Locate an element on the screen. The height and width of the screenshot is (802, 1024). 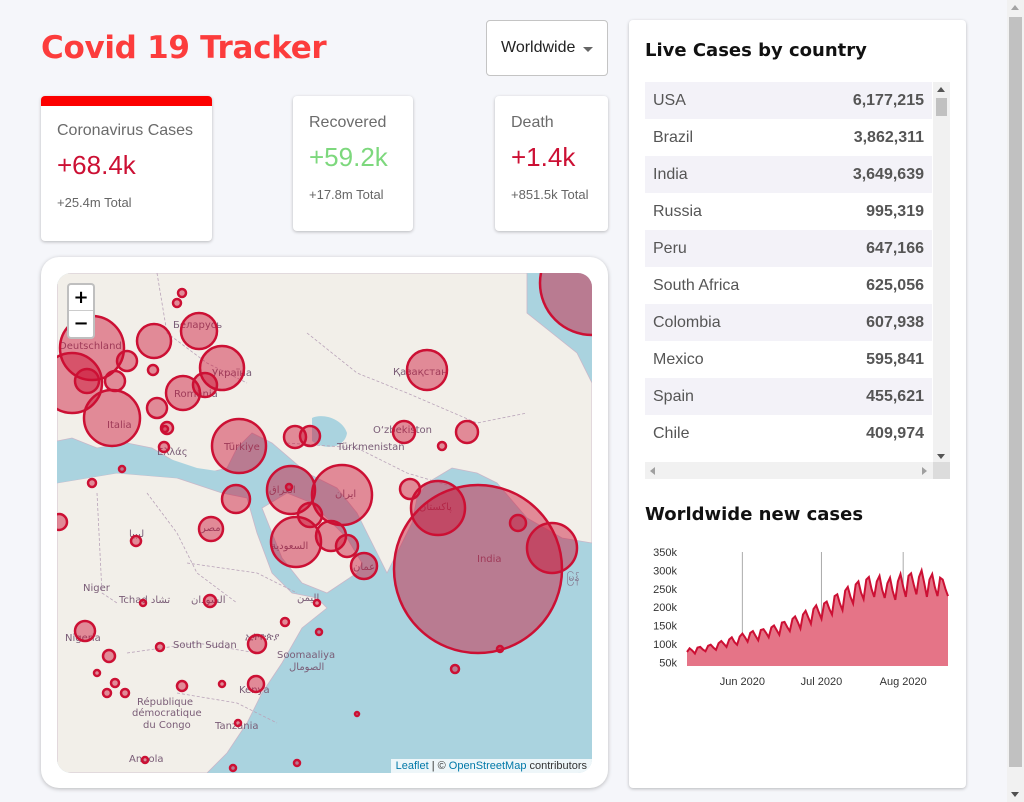
zoom-in-button: + is located at coordinates (81, 298).